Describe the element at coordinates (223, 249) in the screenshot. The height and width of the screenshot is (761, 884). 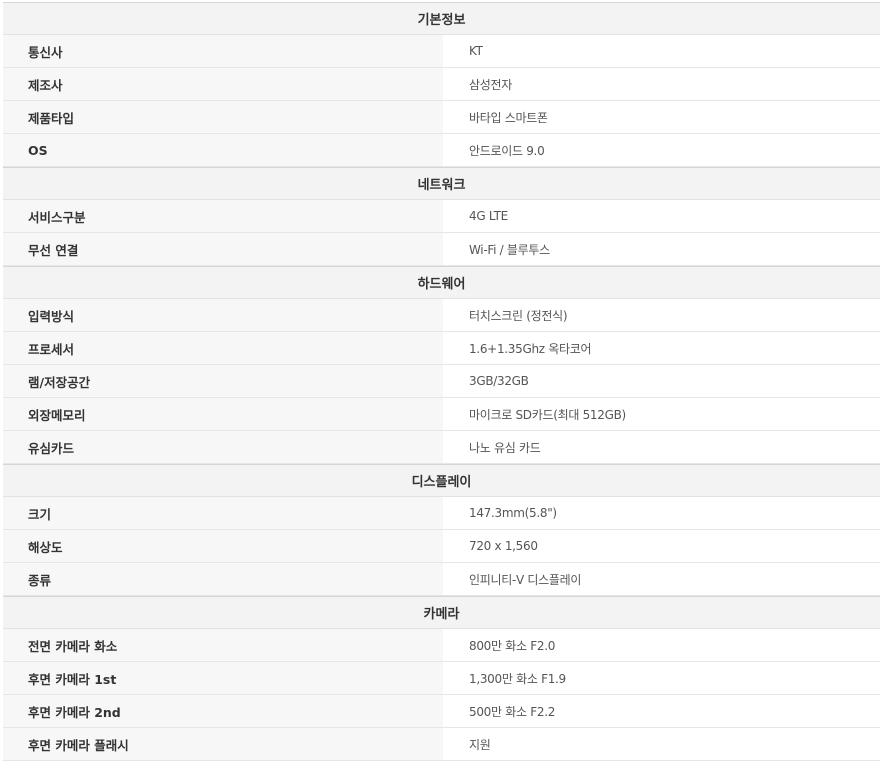
I see `spec-label: 무선 연결` at that location.